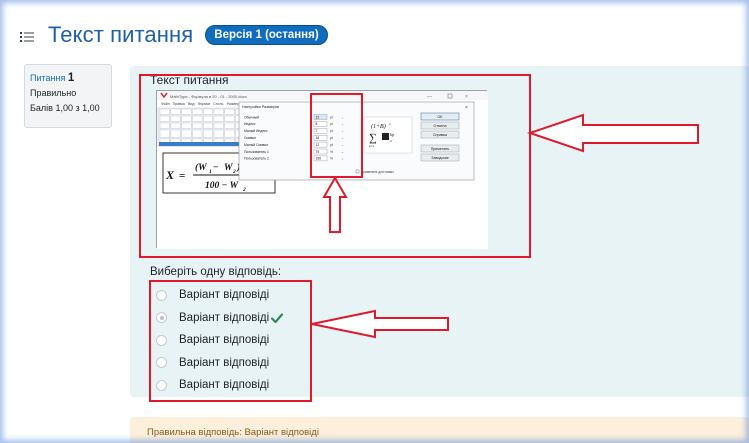 This screenshot has height=443, width=749. I want to click on question-info: Питання 1 Правильно Балів 1,00 з 1,00, so click(68, 96).